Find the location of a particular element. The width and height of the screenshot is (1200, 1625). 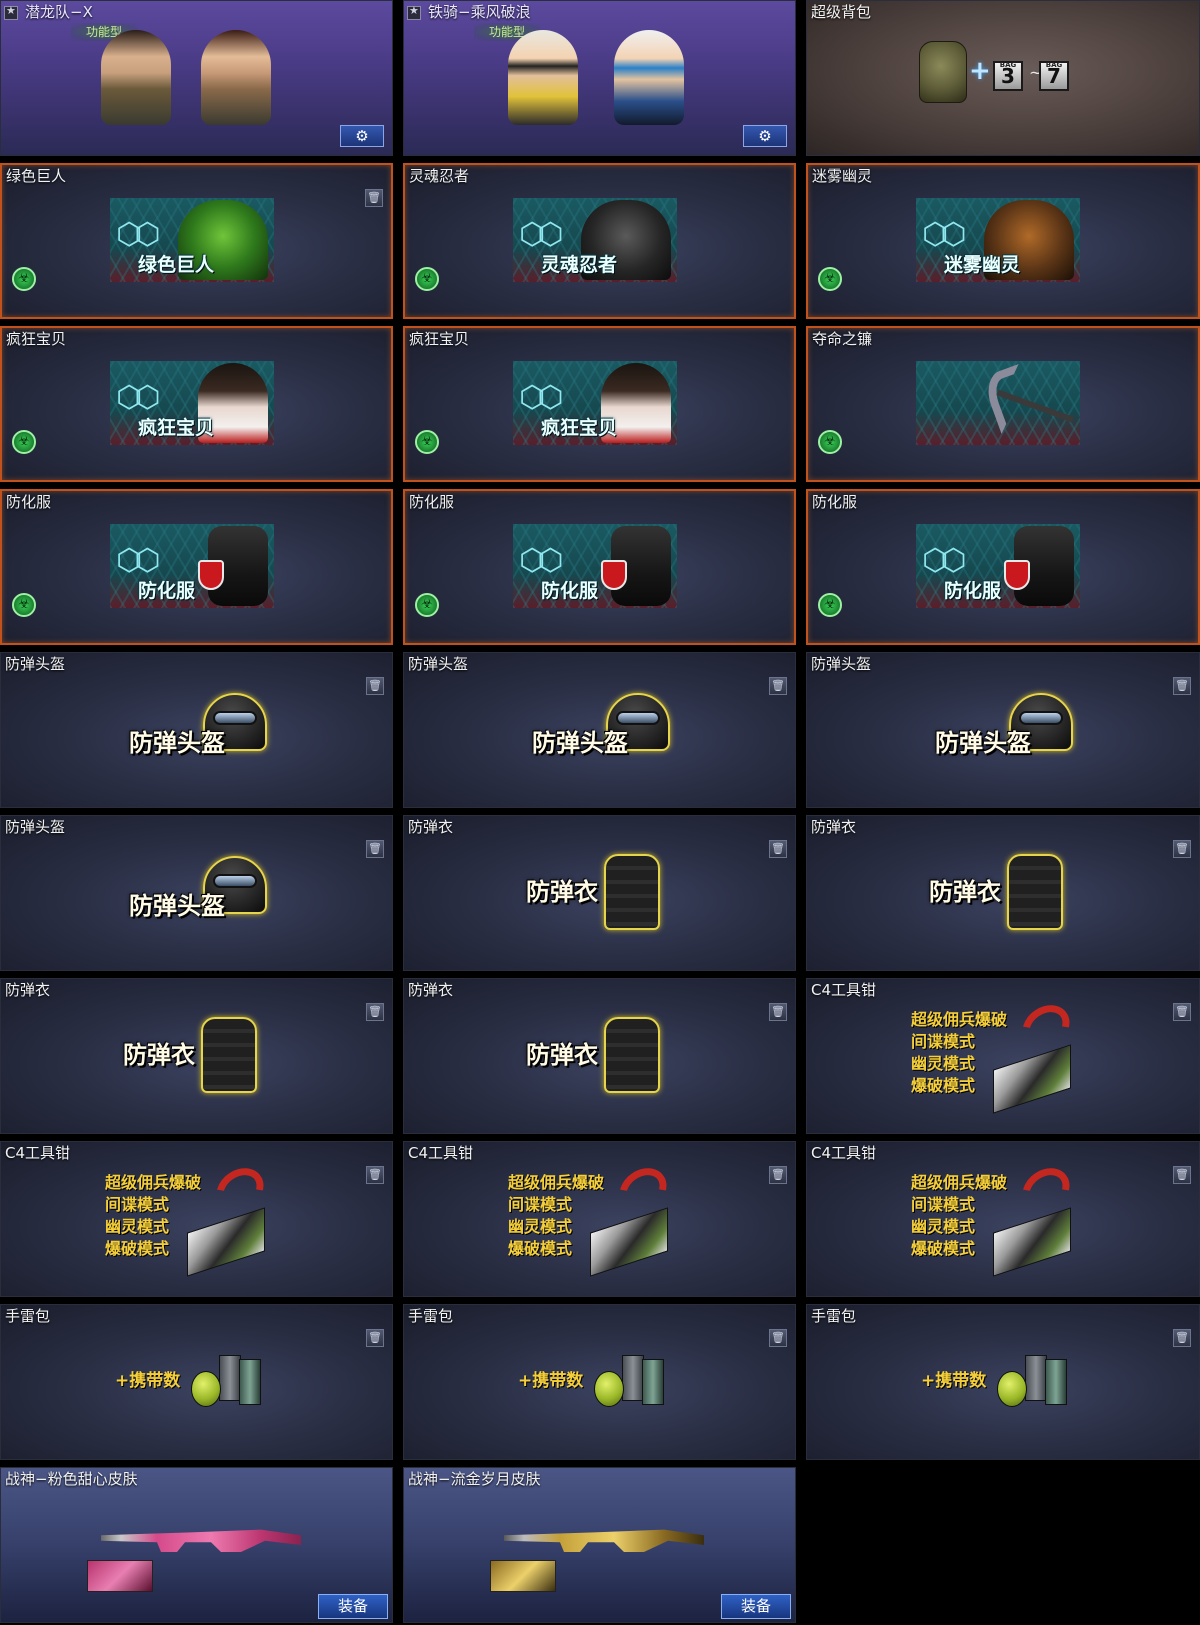

backpack-icon is located at coordinates (943, 72).